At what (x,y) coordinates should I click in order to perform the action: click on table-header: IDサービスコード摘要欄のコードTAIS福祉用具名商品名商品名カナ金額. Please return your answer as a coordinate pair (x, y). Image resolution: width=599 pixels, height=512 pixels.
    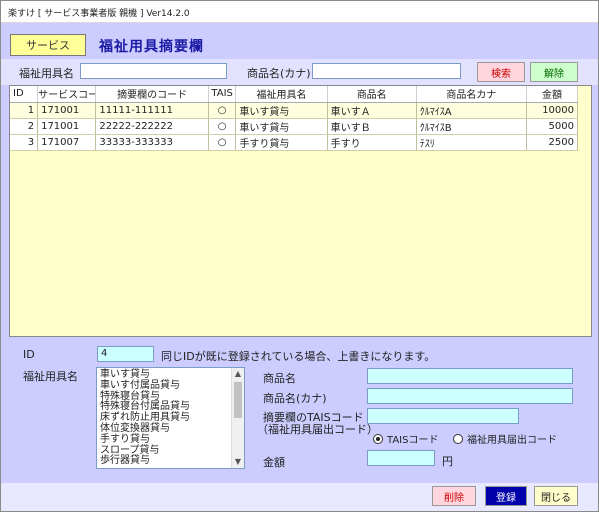
    Looking at the image, I should click on (294, 94).